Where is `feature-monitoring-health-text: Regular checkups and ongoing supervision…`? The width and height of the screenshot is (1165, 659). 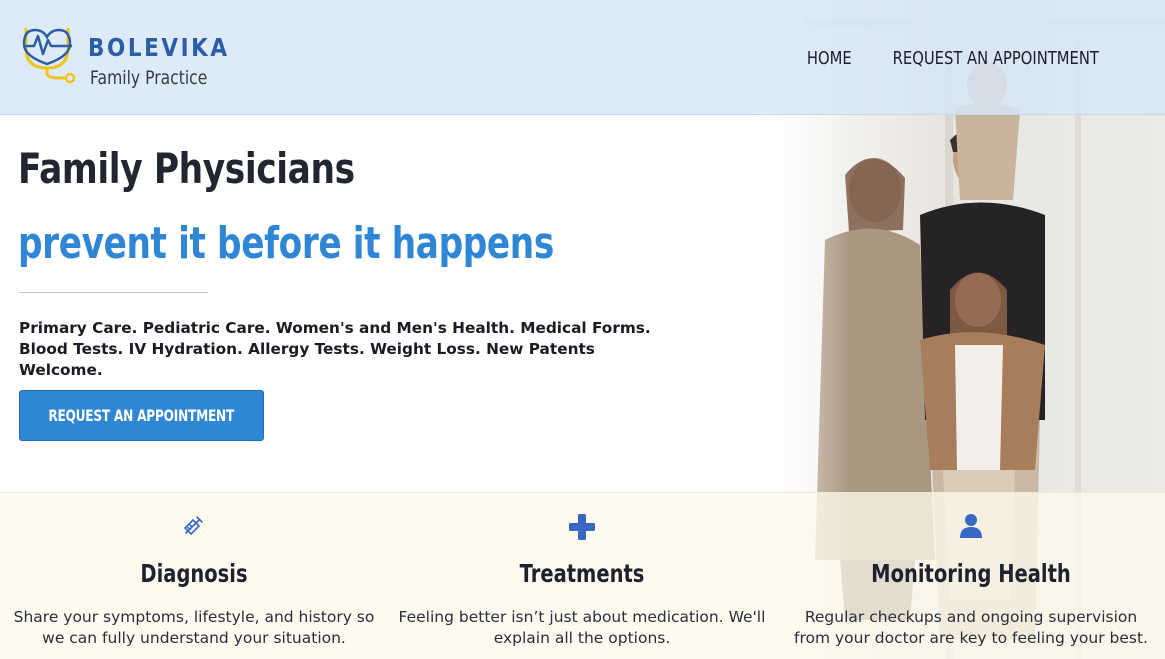
feature-monitoring-health-text: Regular checkups and ongoing supervision… is located at coordinates (971, 627).